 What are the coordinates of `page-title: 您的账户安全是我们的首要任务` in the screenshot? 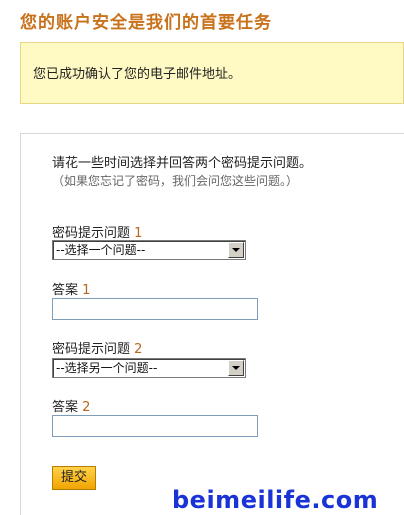 It's located at (146, 23).